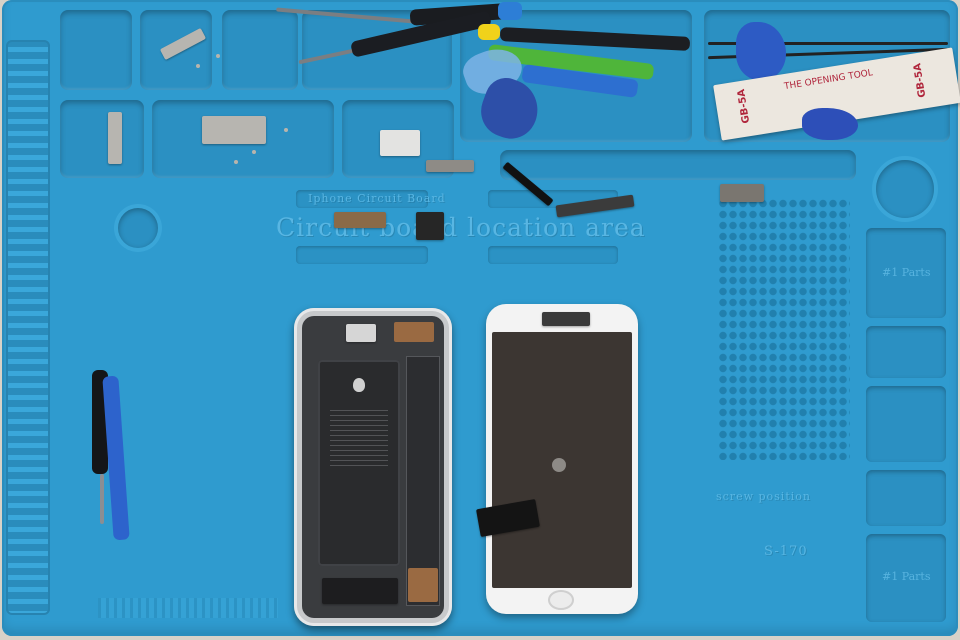 This screenshot has width=960, height=640. I want to click on circuit-board-area-label: Circuit board location area, so click(461, 227).